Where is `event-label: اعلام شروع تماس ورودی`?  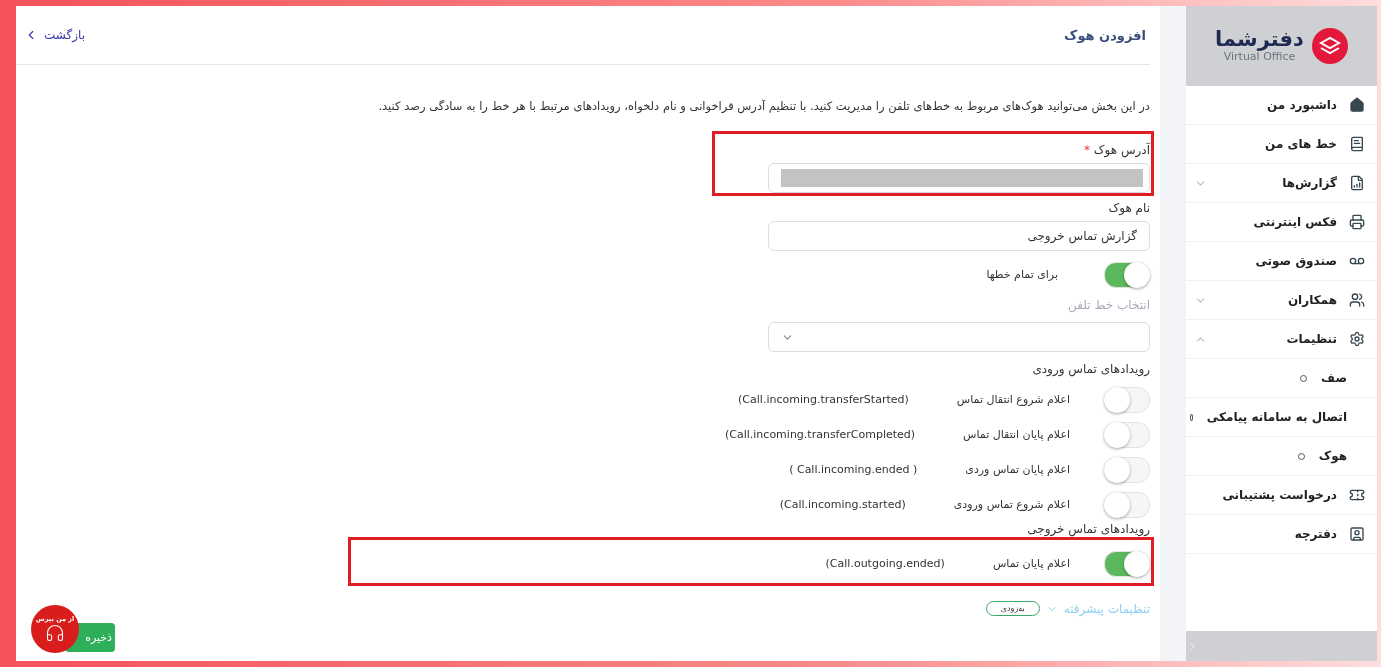
event-label: اعلام شروع تماس ورودی is located at coordinates (1011, 504).